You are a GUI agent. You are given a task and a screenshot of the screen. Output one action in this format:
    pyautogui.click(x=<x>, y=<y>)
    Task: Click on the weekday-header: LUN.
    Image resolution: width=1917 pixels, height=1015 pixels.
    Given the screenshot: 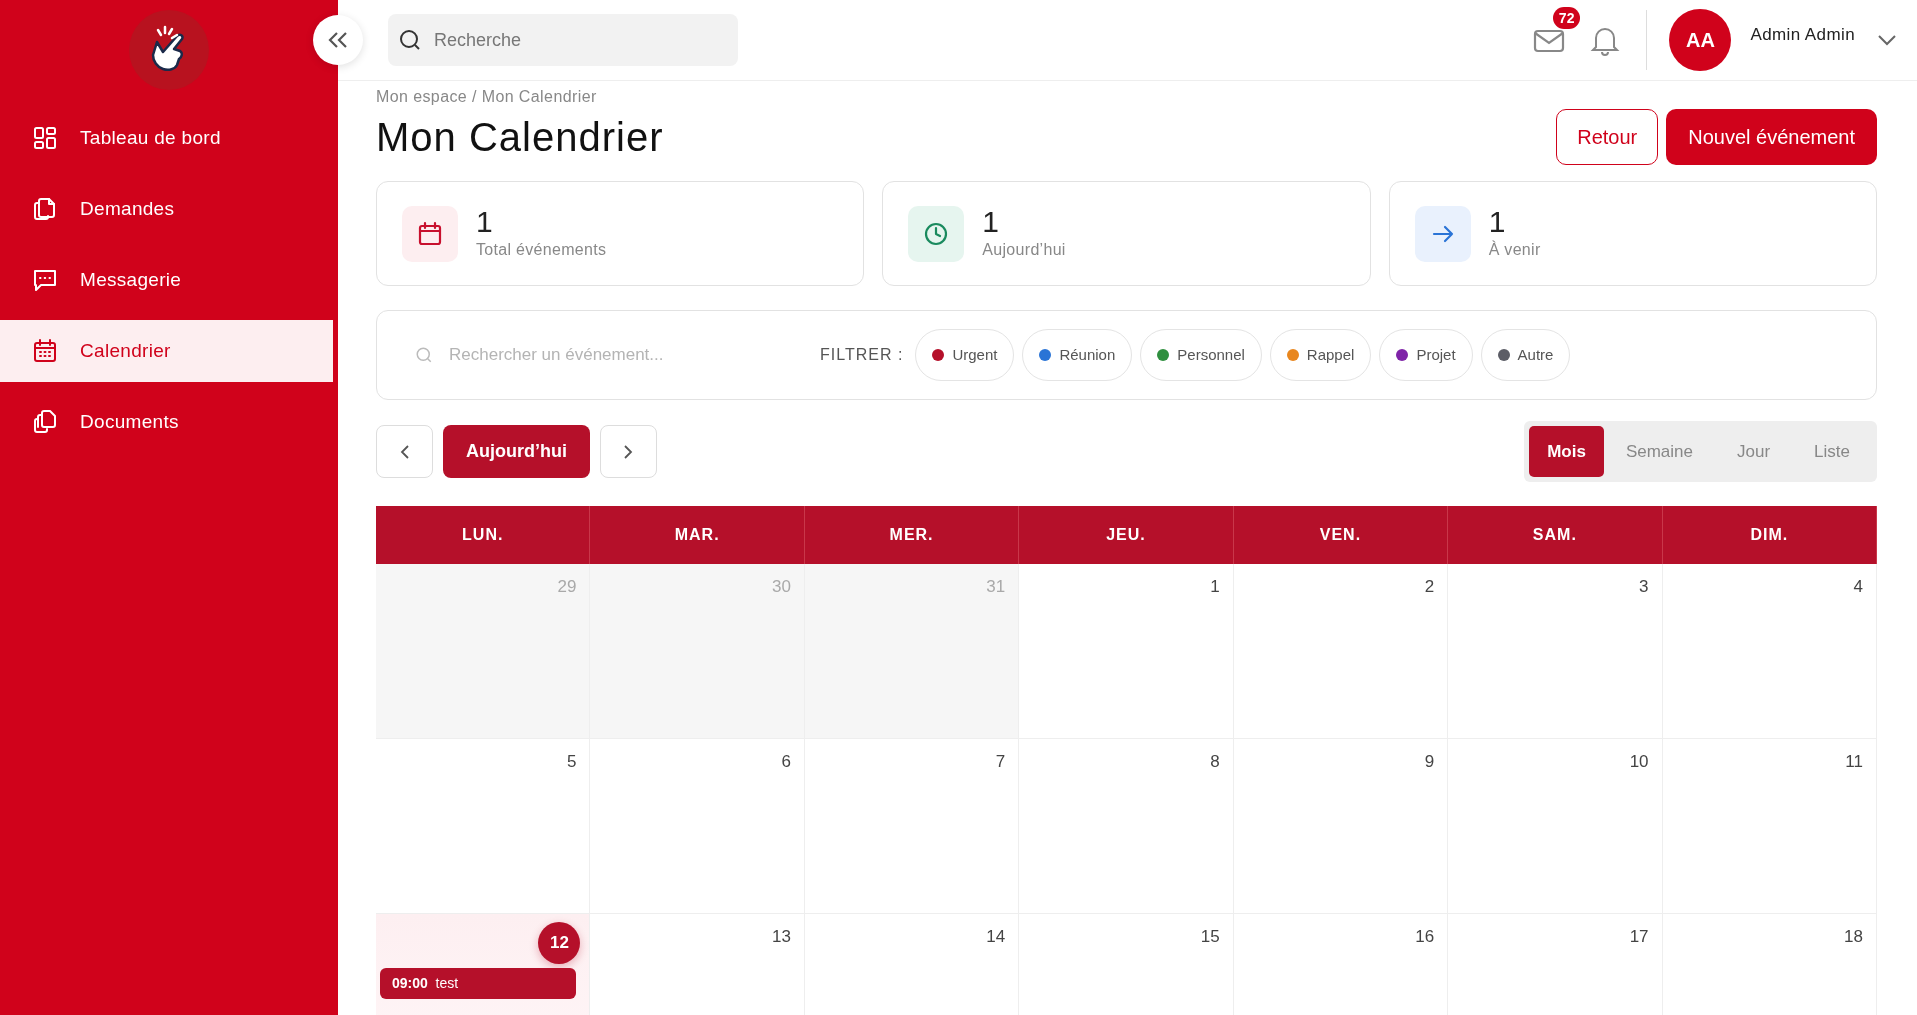 What is the action you would take?
    pyautogui.click(x=483, y=535)
    